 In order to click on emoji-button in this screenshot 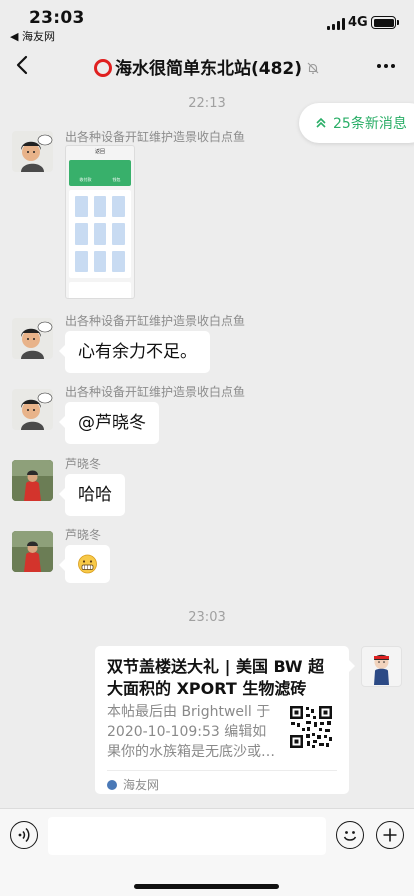, I will do `click(350, 835)`.